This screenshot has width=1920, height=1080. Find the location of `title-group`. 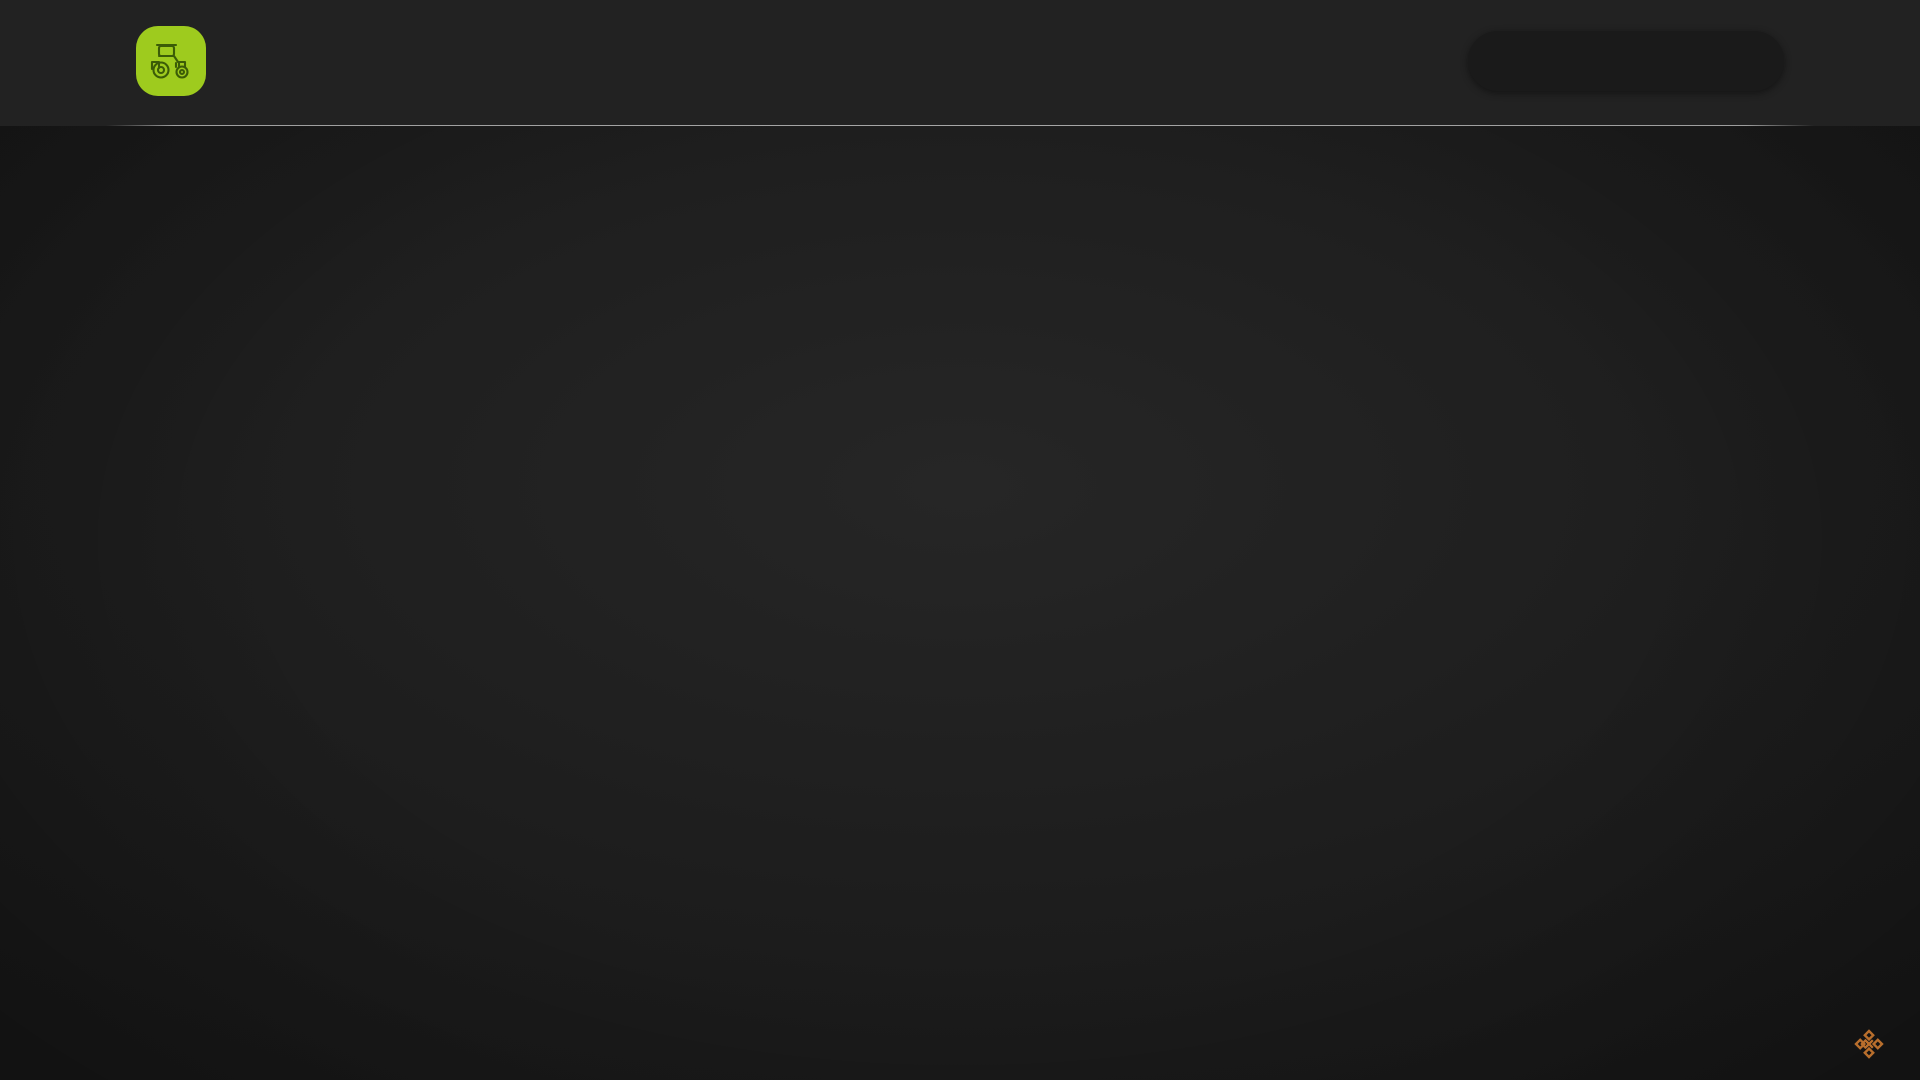

title-group is located at coordinates (182, 61).